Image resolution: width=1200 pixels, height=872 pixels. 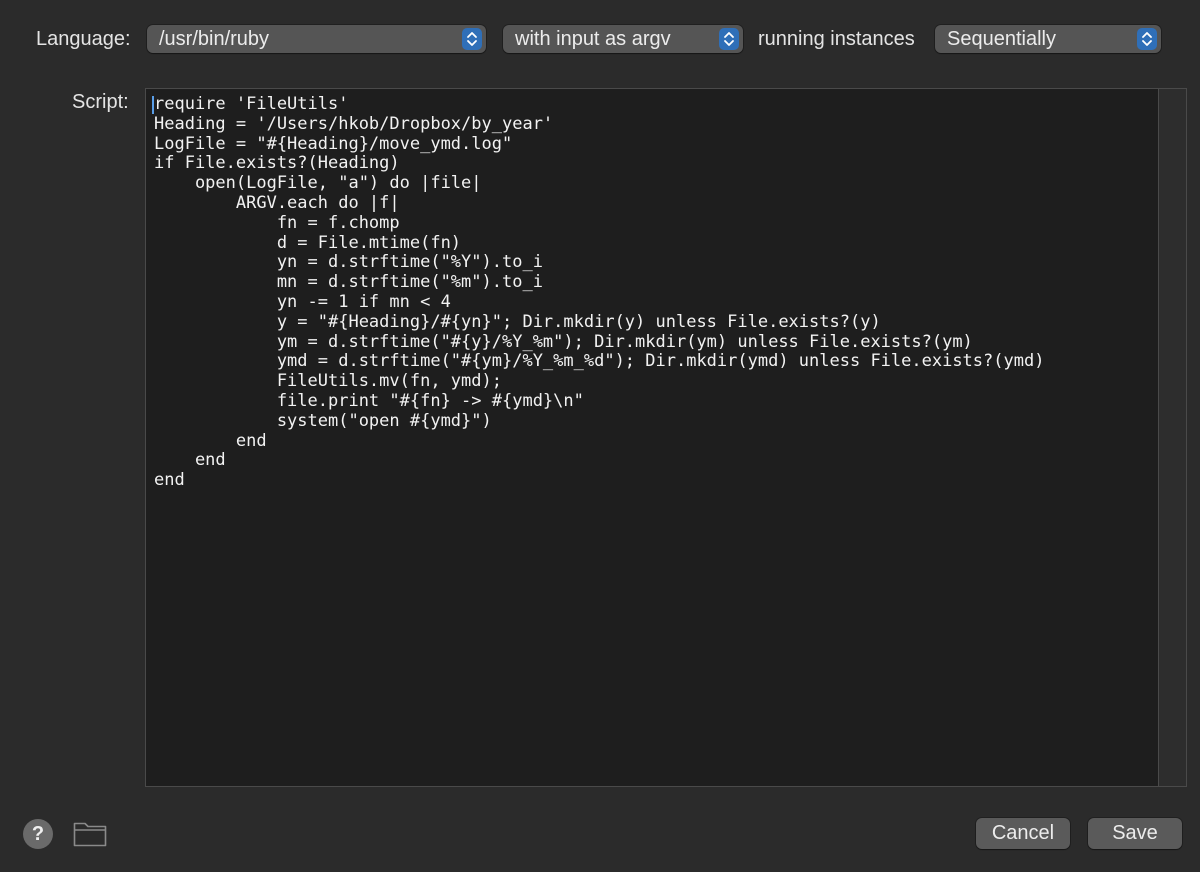 I want to click on running-instances-label: running instances, so click(x=836, y=39).